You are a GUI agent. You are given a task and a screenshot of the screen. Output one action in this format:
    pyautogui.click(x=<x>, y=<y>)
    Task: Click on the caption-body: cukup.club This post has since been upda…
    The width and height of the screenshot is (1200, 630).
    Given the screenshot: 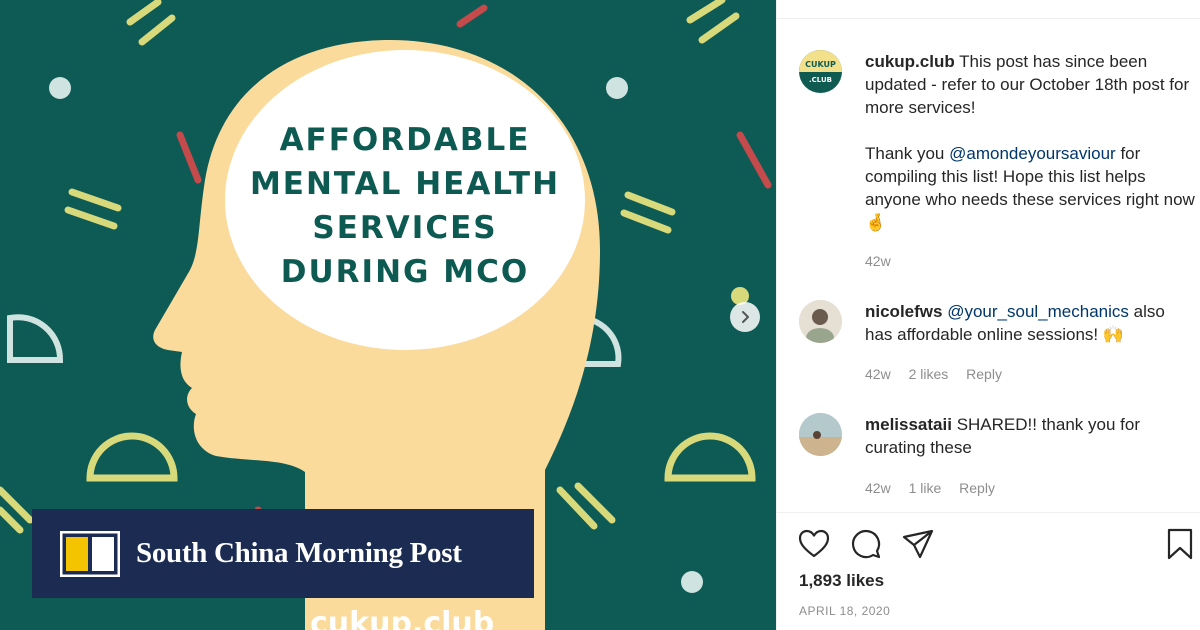 What is the action you would take?
    pyautogui.click(x=1030, y=142)
    